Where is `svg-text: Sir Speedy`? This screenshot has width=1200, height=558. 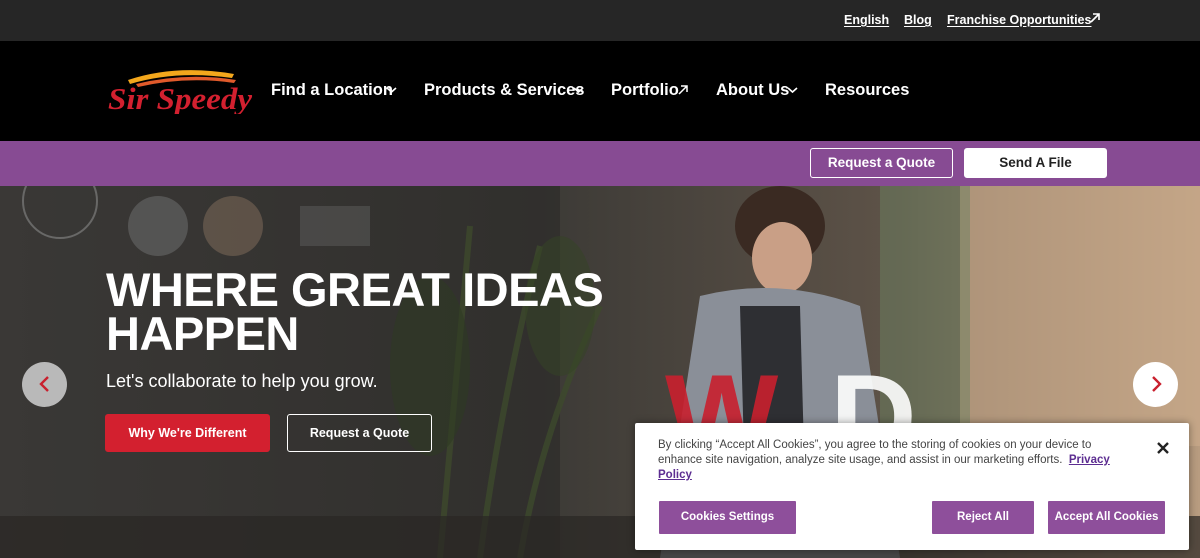 svg-text: Sir Speedy is located at coordinates (180, 97).